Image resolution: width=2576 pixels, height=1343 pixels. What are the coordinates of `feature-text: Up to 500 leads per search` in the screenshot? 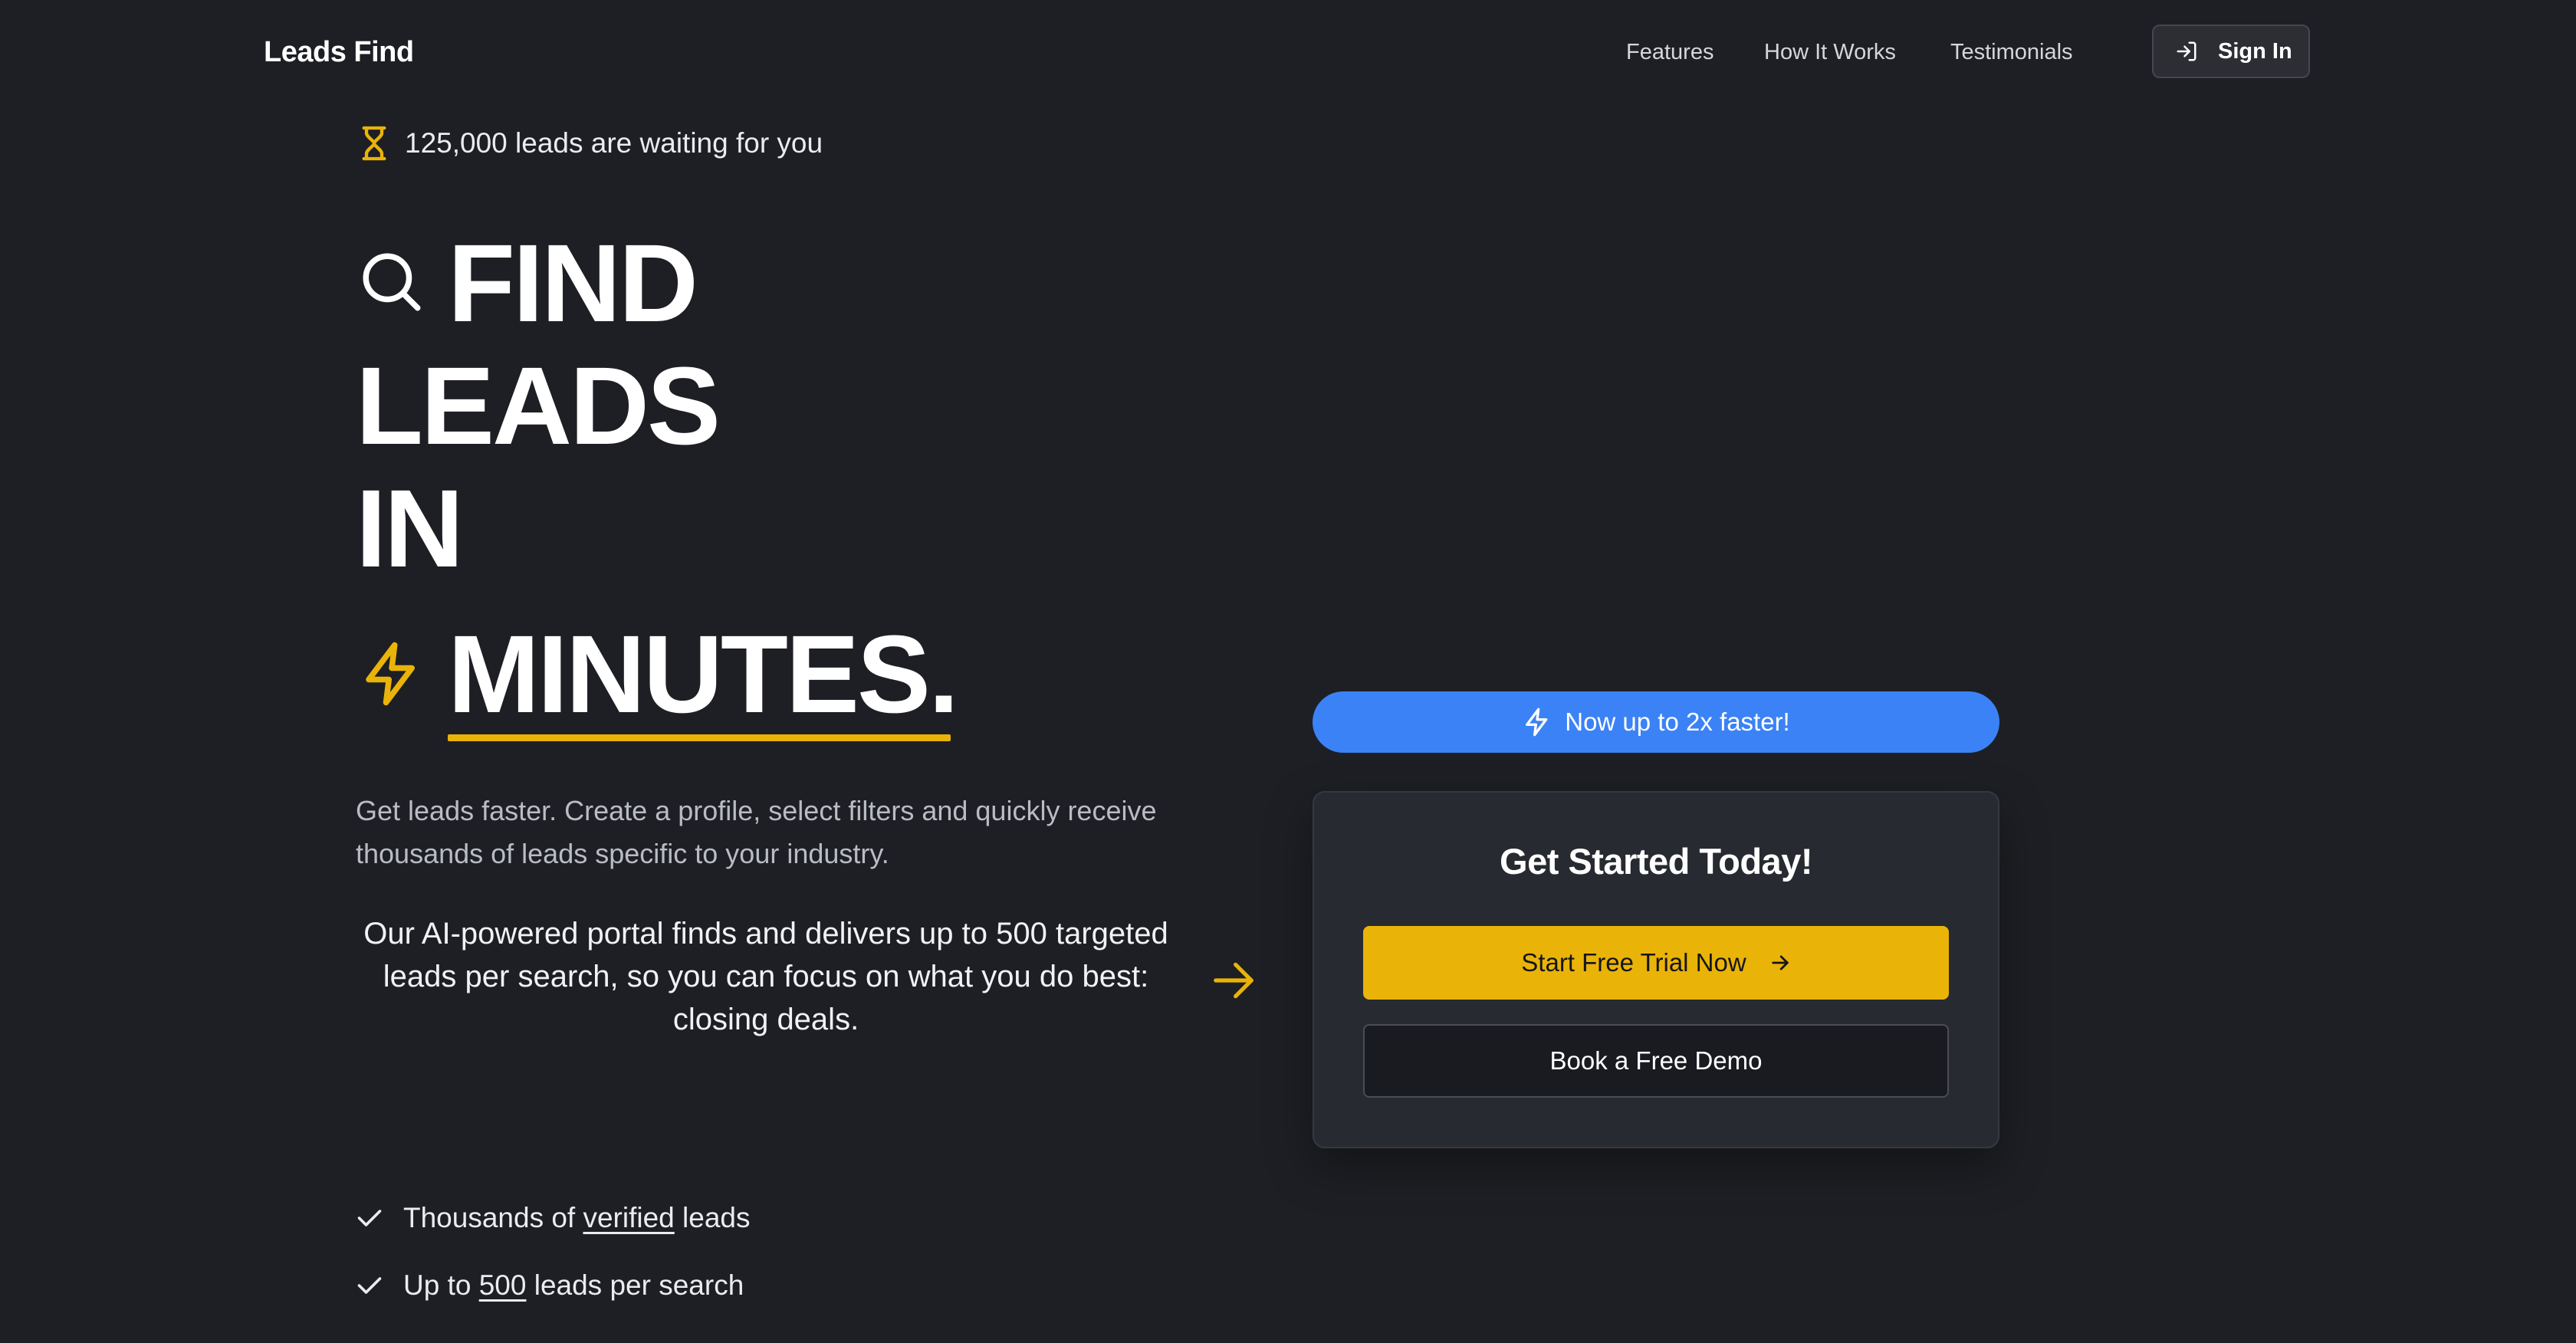 It's located at (574, 1285).